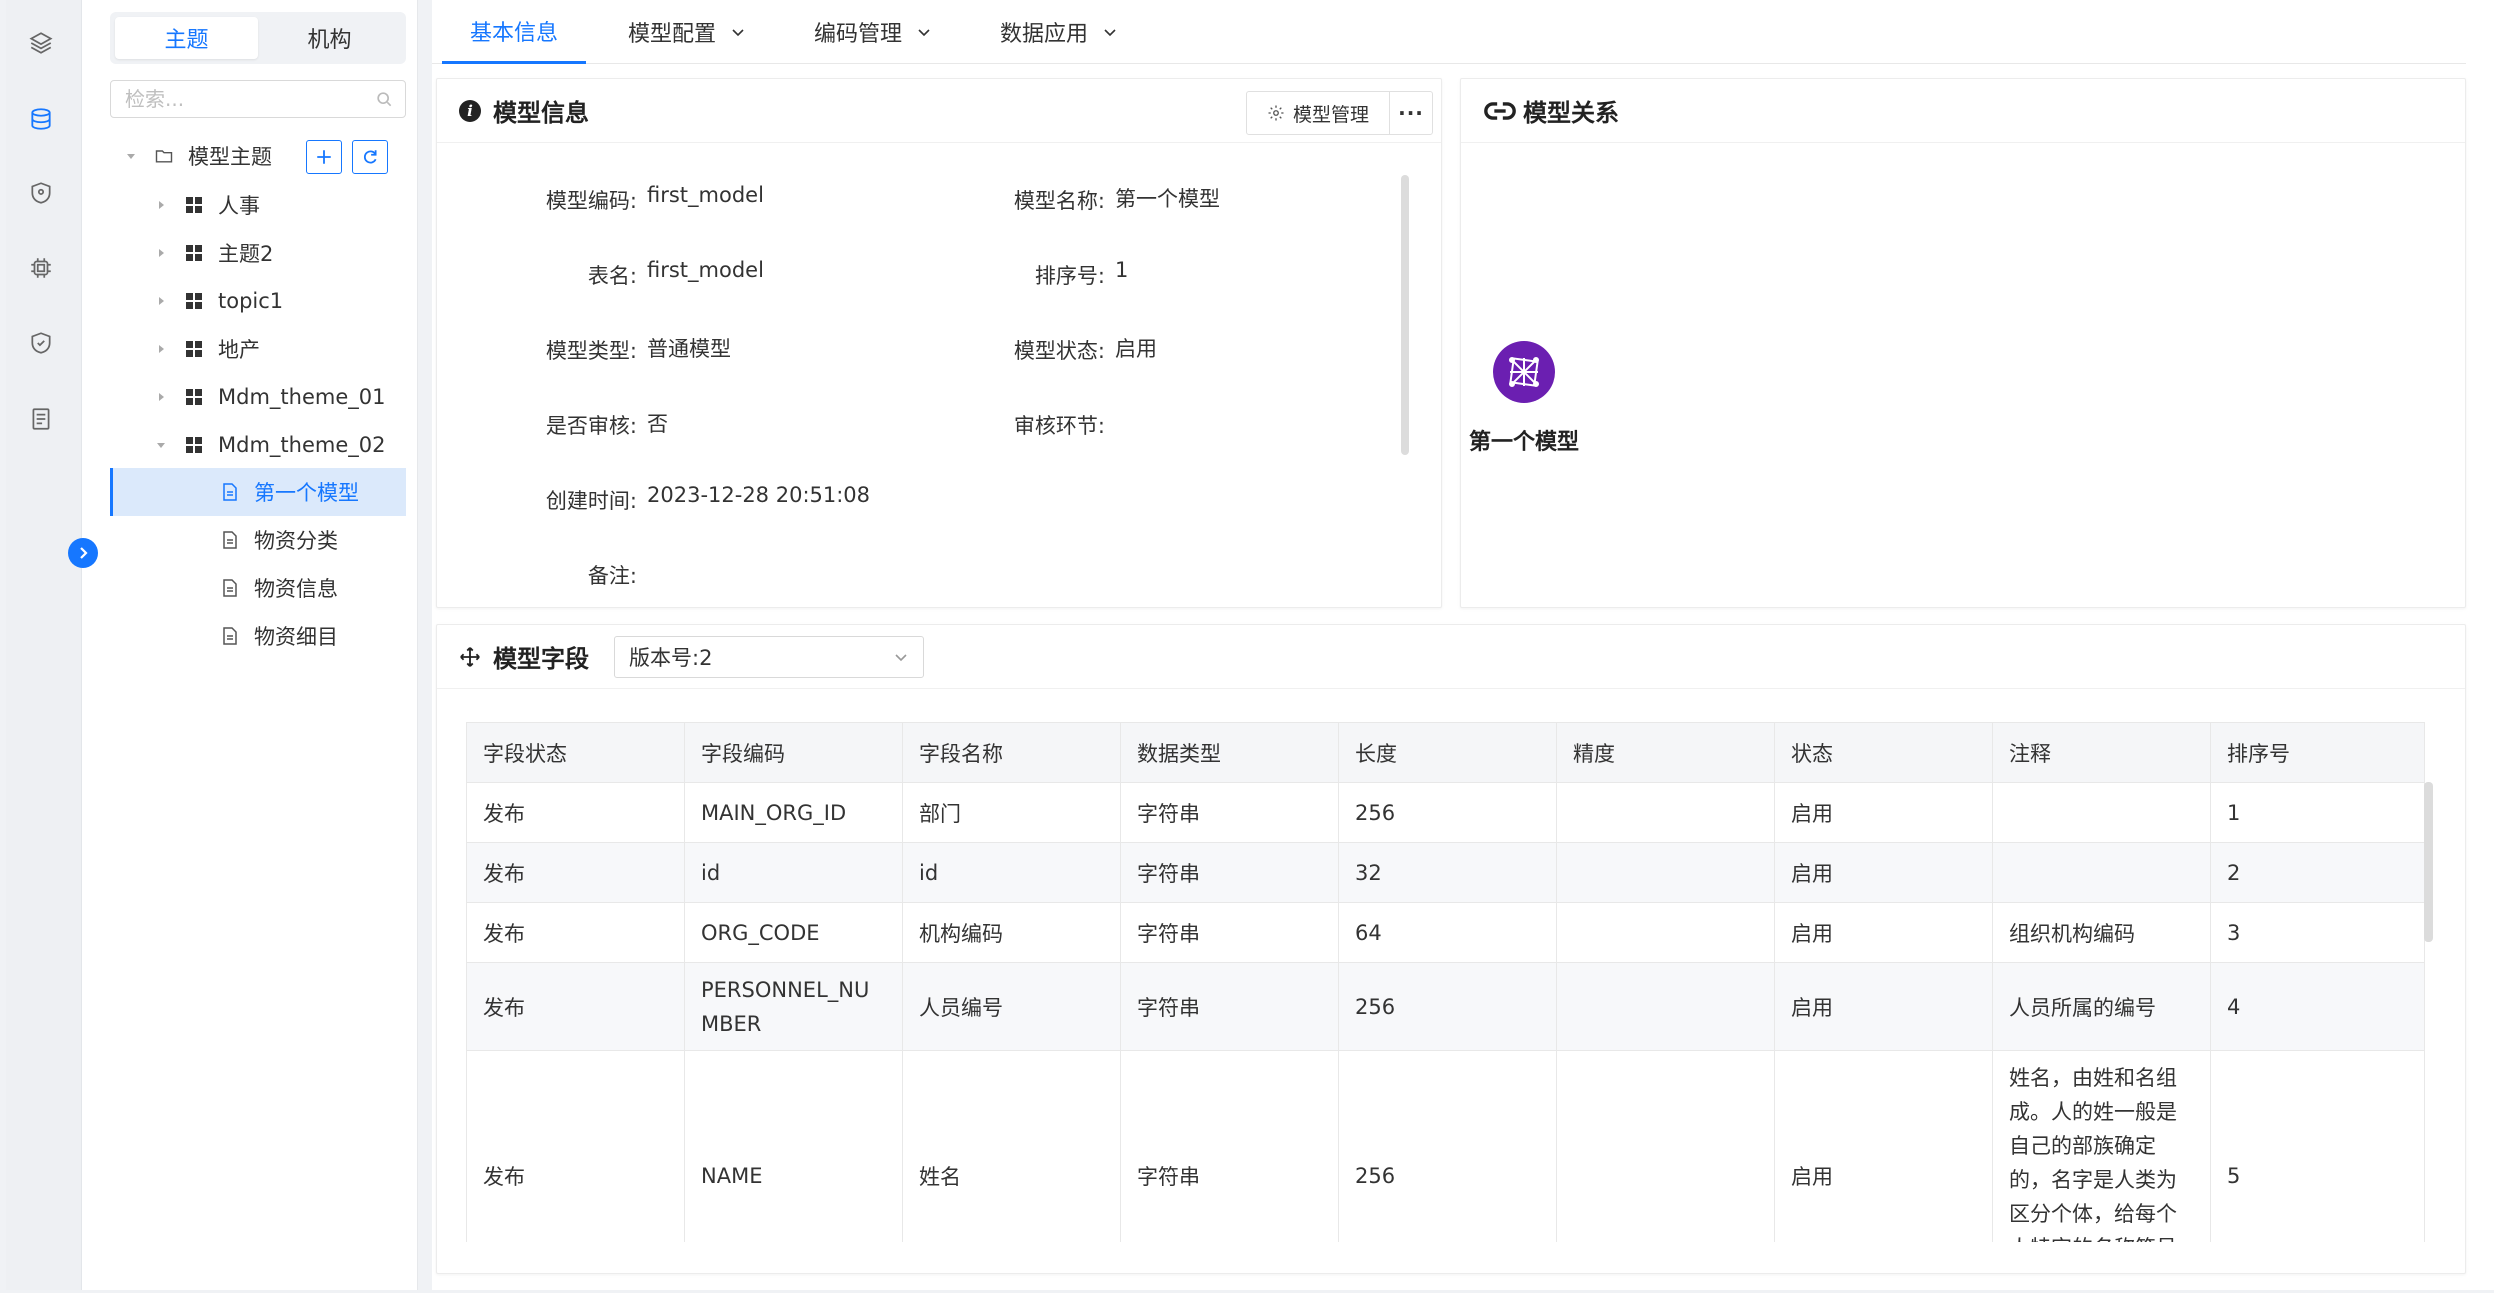 Image resolution: width=2494 pixels, height=1293 pixels. Describe the element at coordinates (370, 157) in the screenshot. I see `refresh-button` at that location.